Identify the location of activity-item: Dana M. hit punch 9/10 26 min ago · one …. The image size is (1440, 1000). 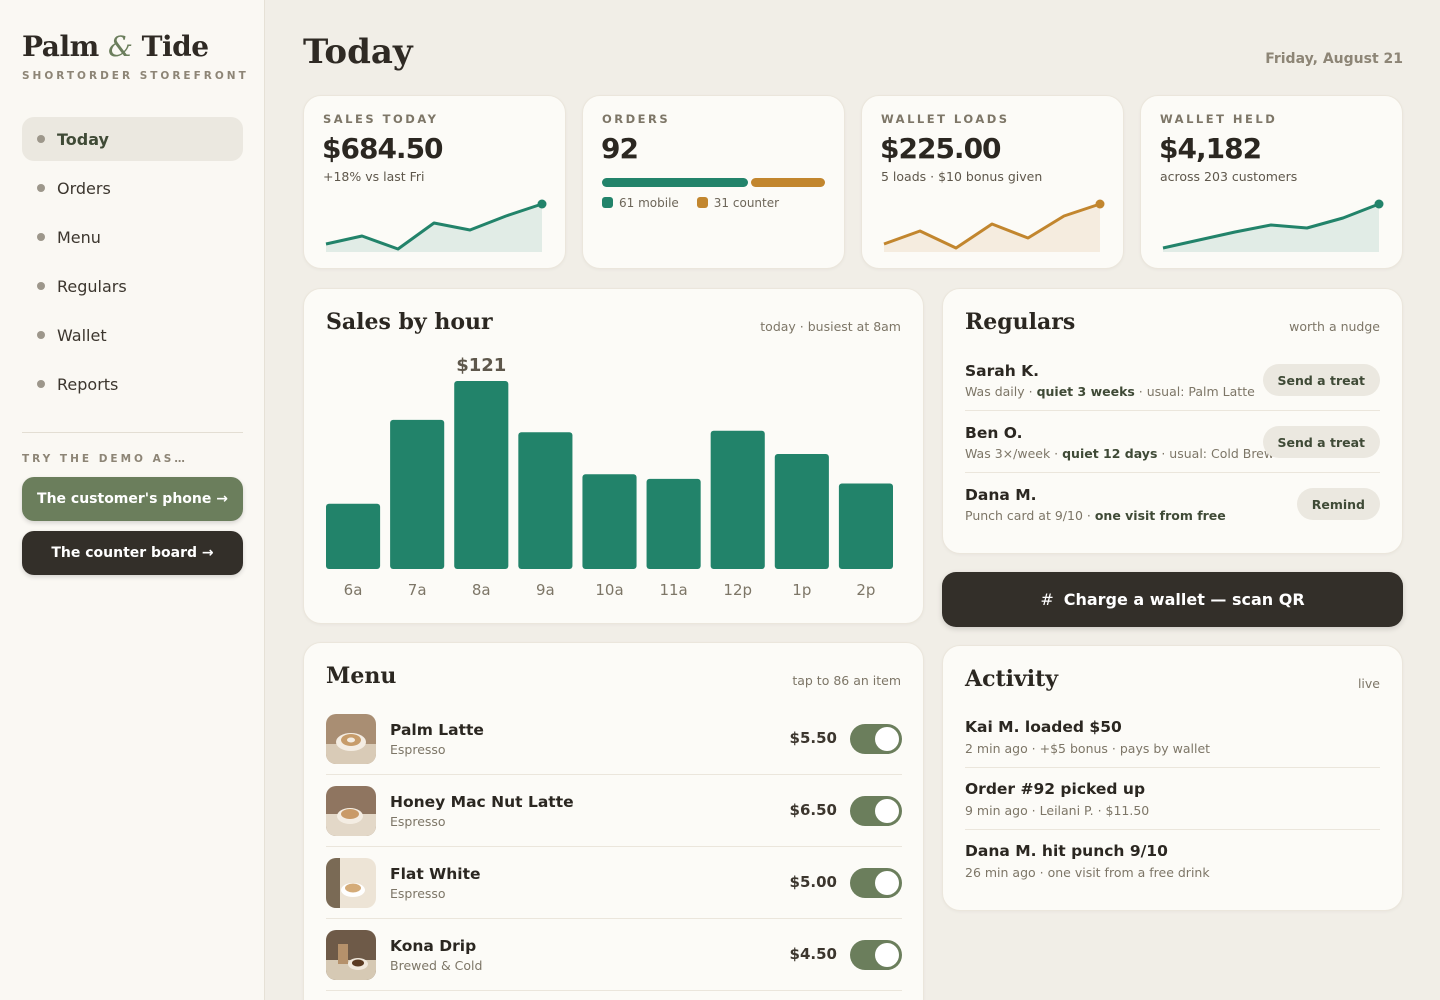
(1172, 861).